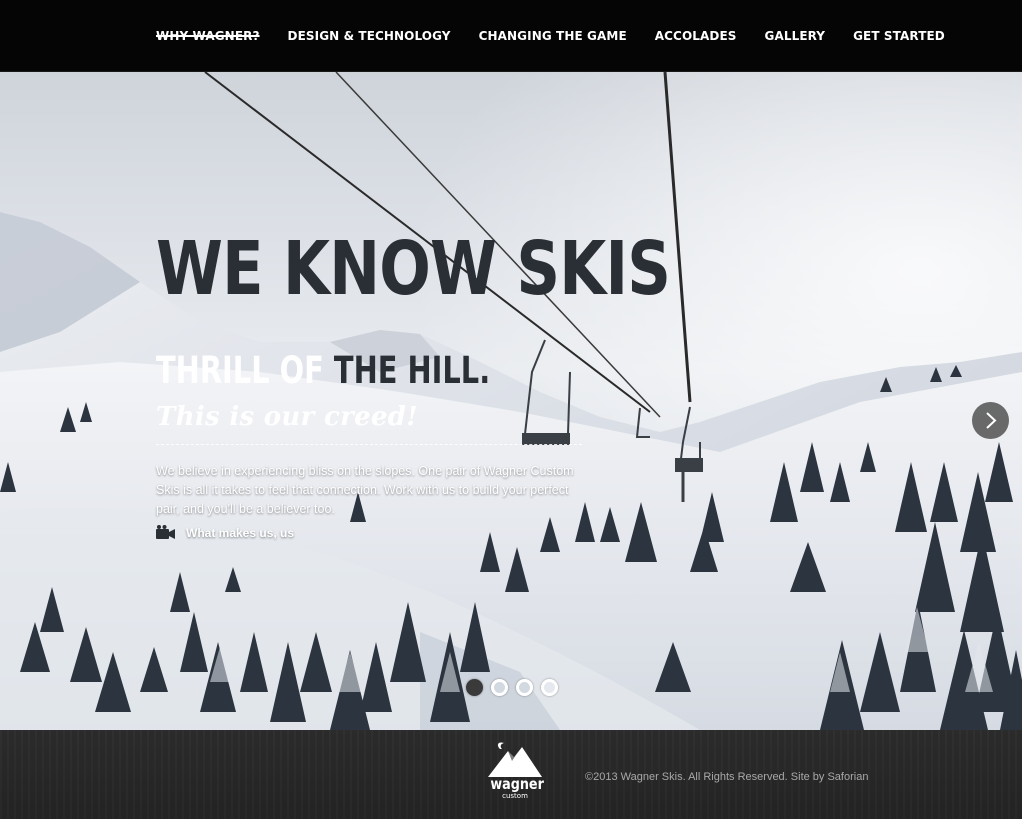 The width and height of the screenshot is (1022, 819). I want to click on hero-headline: WE KNOW SKIS, so click(413, 269).